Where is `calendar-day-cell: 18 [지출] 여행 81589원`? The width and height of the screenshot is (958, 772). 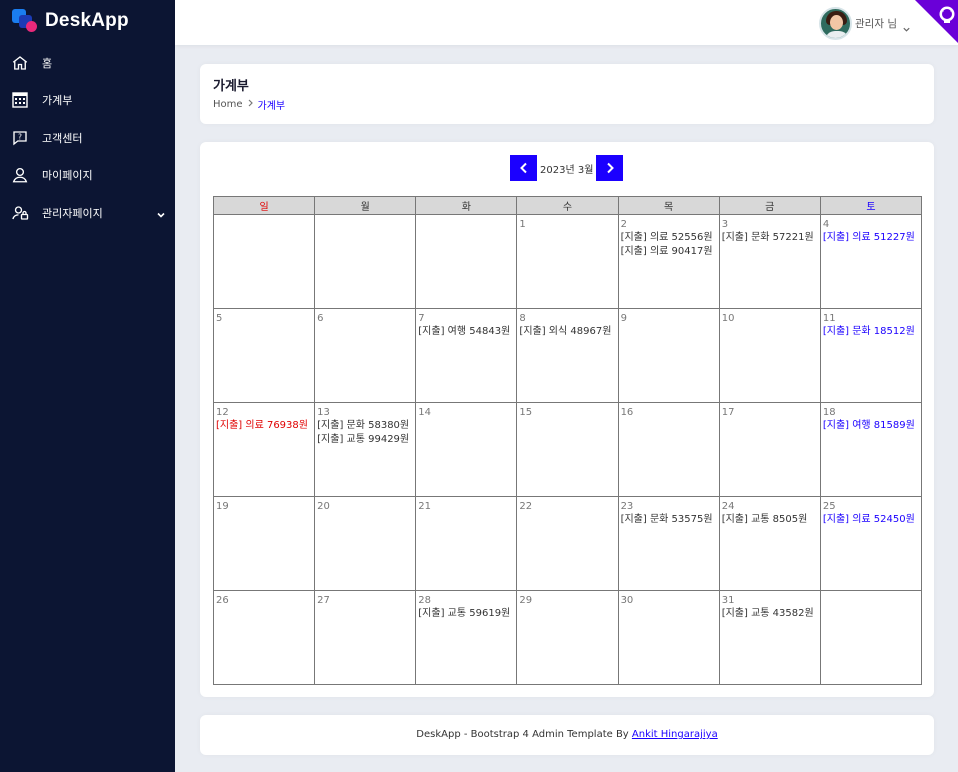
calendar-day-cell: 18 [지출] 여행 81589원 is located at coordinates (871, 449).